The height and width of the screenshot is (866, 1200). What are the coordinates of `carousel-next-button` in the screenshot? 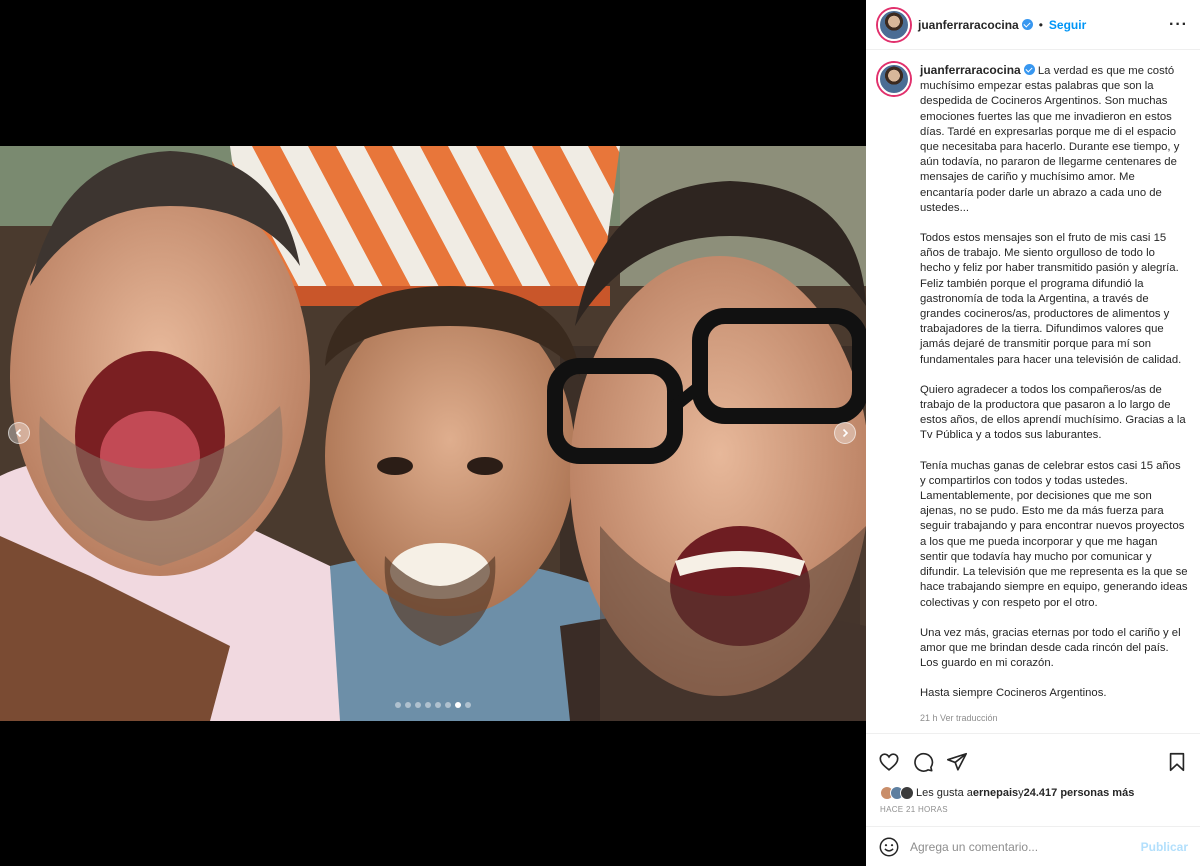 It's located at (845, 433).